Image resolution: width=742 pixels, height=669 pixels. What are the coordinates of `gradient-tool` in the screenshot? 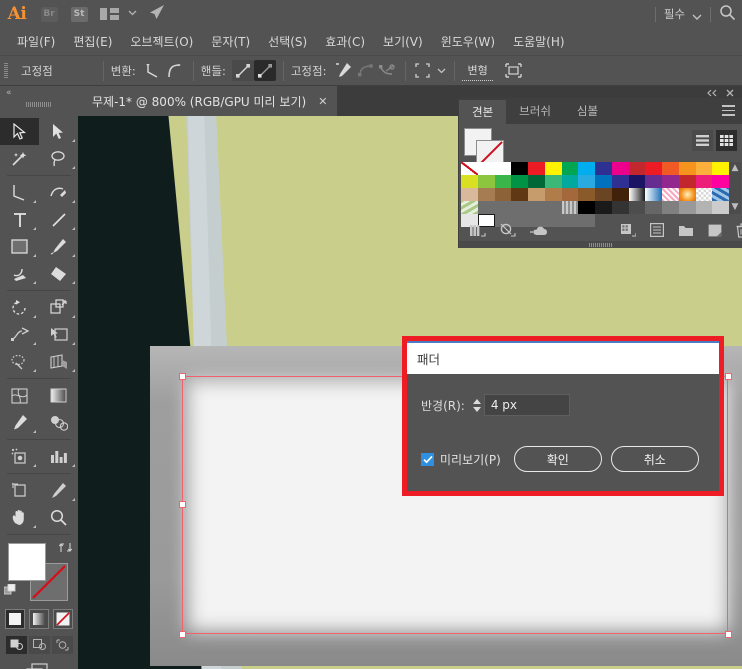 It's located at (58, 395).